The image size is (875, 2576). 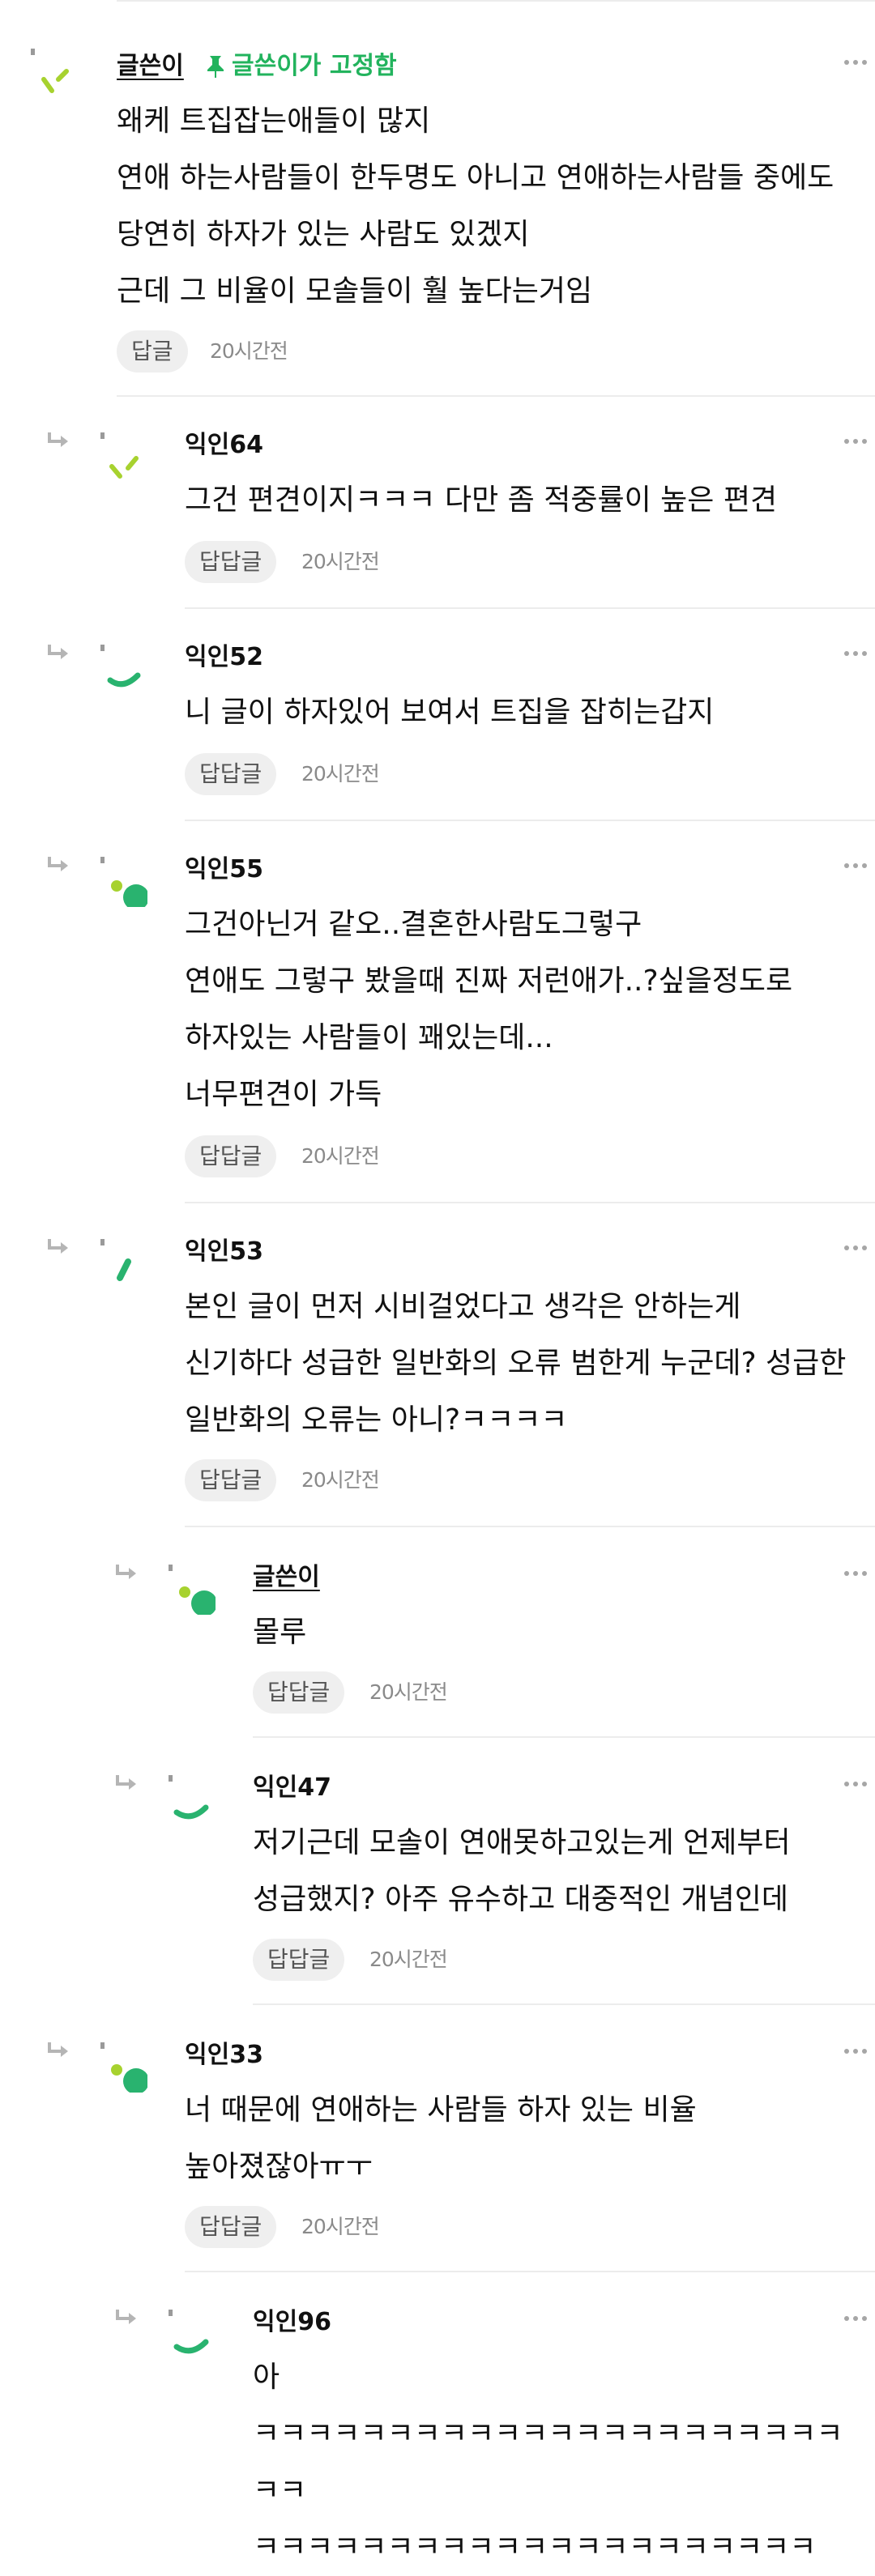 What do you see at coordinates (450, 712) in the screenshot?
I see `comment-text: 니 글이 하자있어 보여서 트집을 잡히는갑지` at bounding box center [450, 712].